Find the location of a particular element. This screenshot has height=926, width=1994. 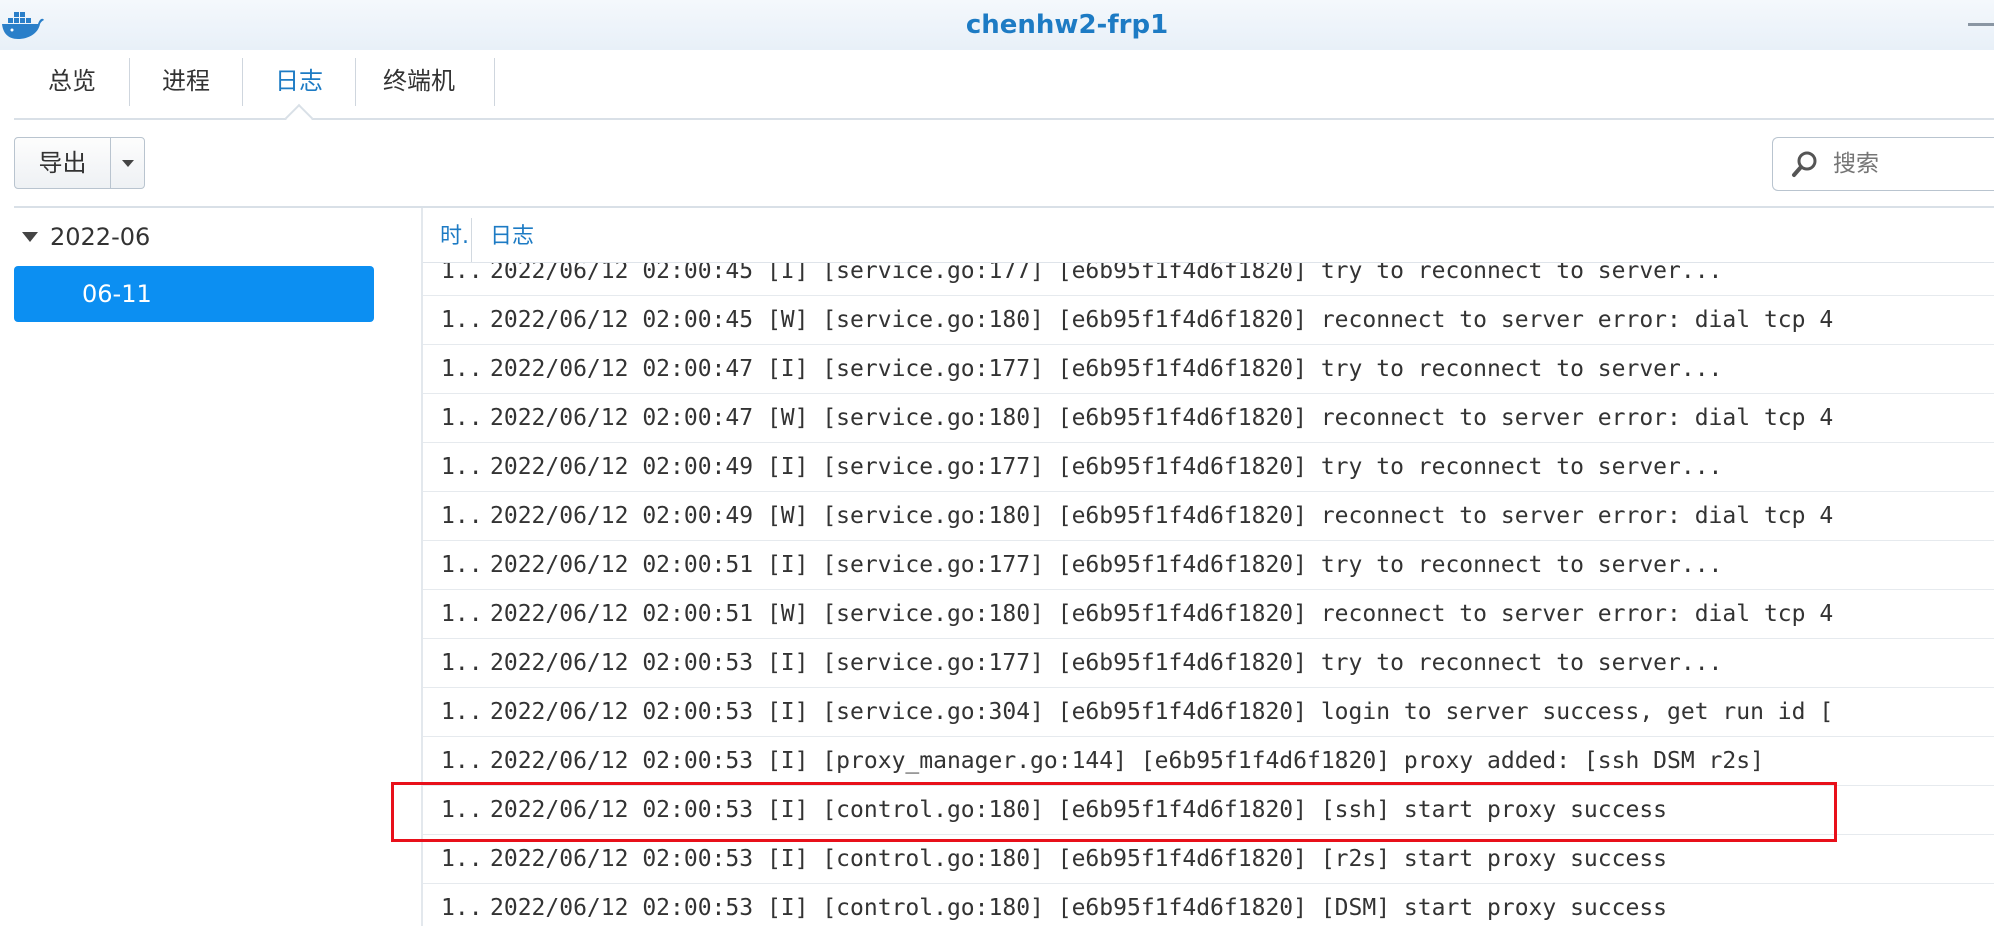

tab-process: 进程 is located at coordinates (186, 81).